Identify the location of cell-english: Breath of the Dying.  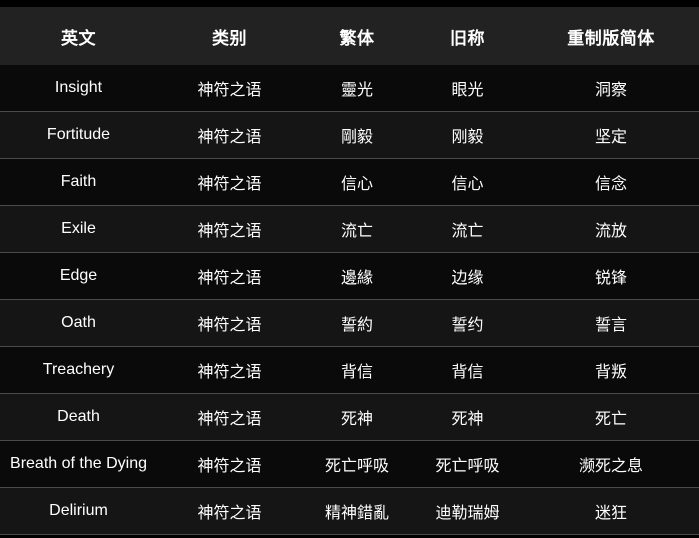
(78, 464).